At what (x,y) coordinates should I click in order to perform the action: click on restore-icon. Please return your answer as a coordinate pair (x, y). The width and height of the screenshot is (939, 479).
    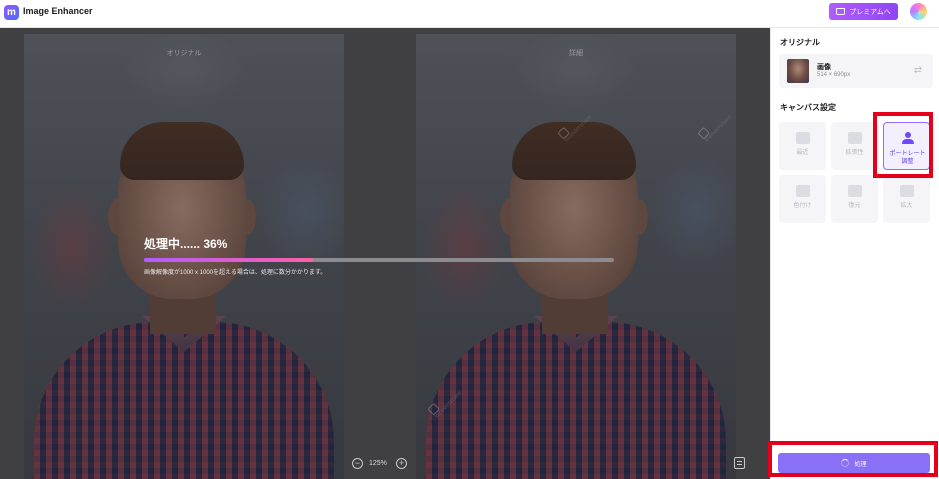
    Looking at the image, I should click on (855, 191).